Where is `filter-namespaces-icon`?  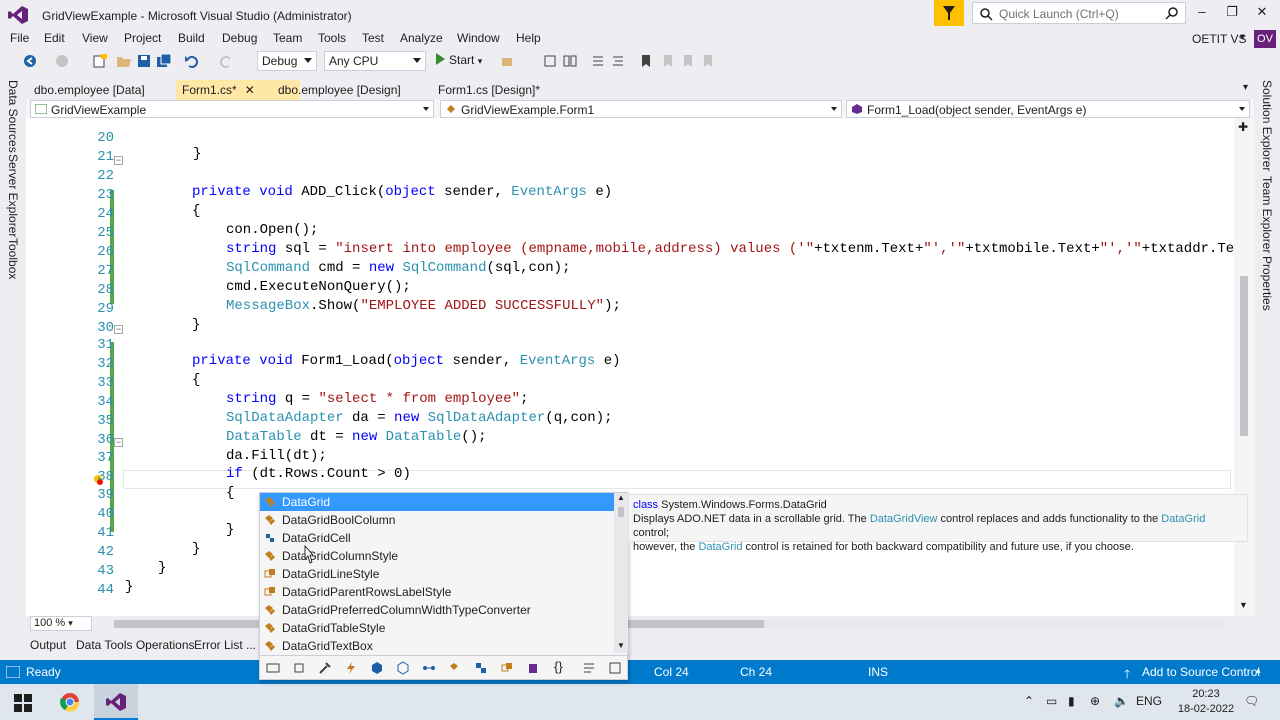 filter-namespaces-icon is located at coordinates (273, 668).